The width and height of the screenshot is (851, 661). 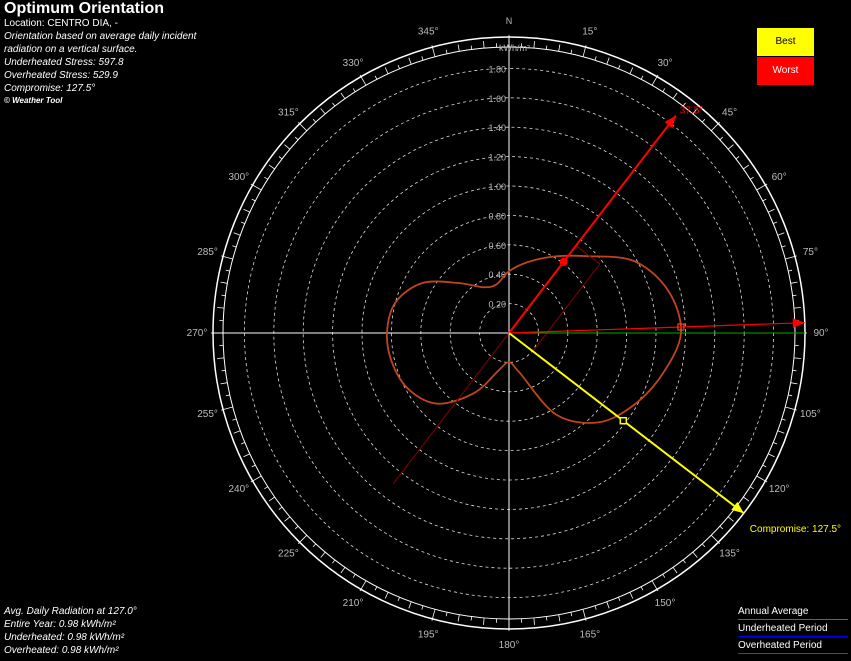 I want to click on radial-unit-label: kWh/m², so click(x=514, y=48).